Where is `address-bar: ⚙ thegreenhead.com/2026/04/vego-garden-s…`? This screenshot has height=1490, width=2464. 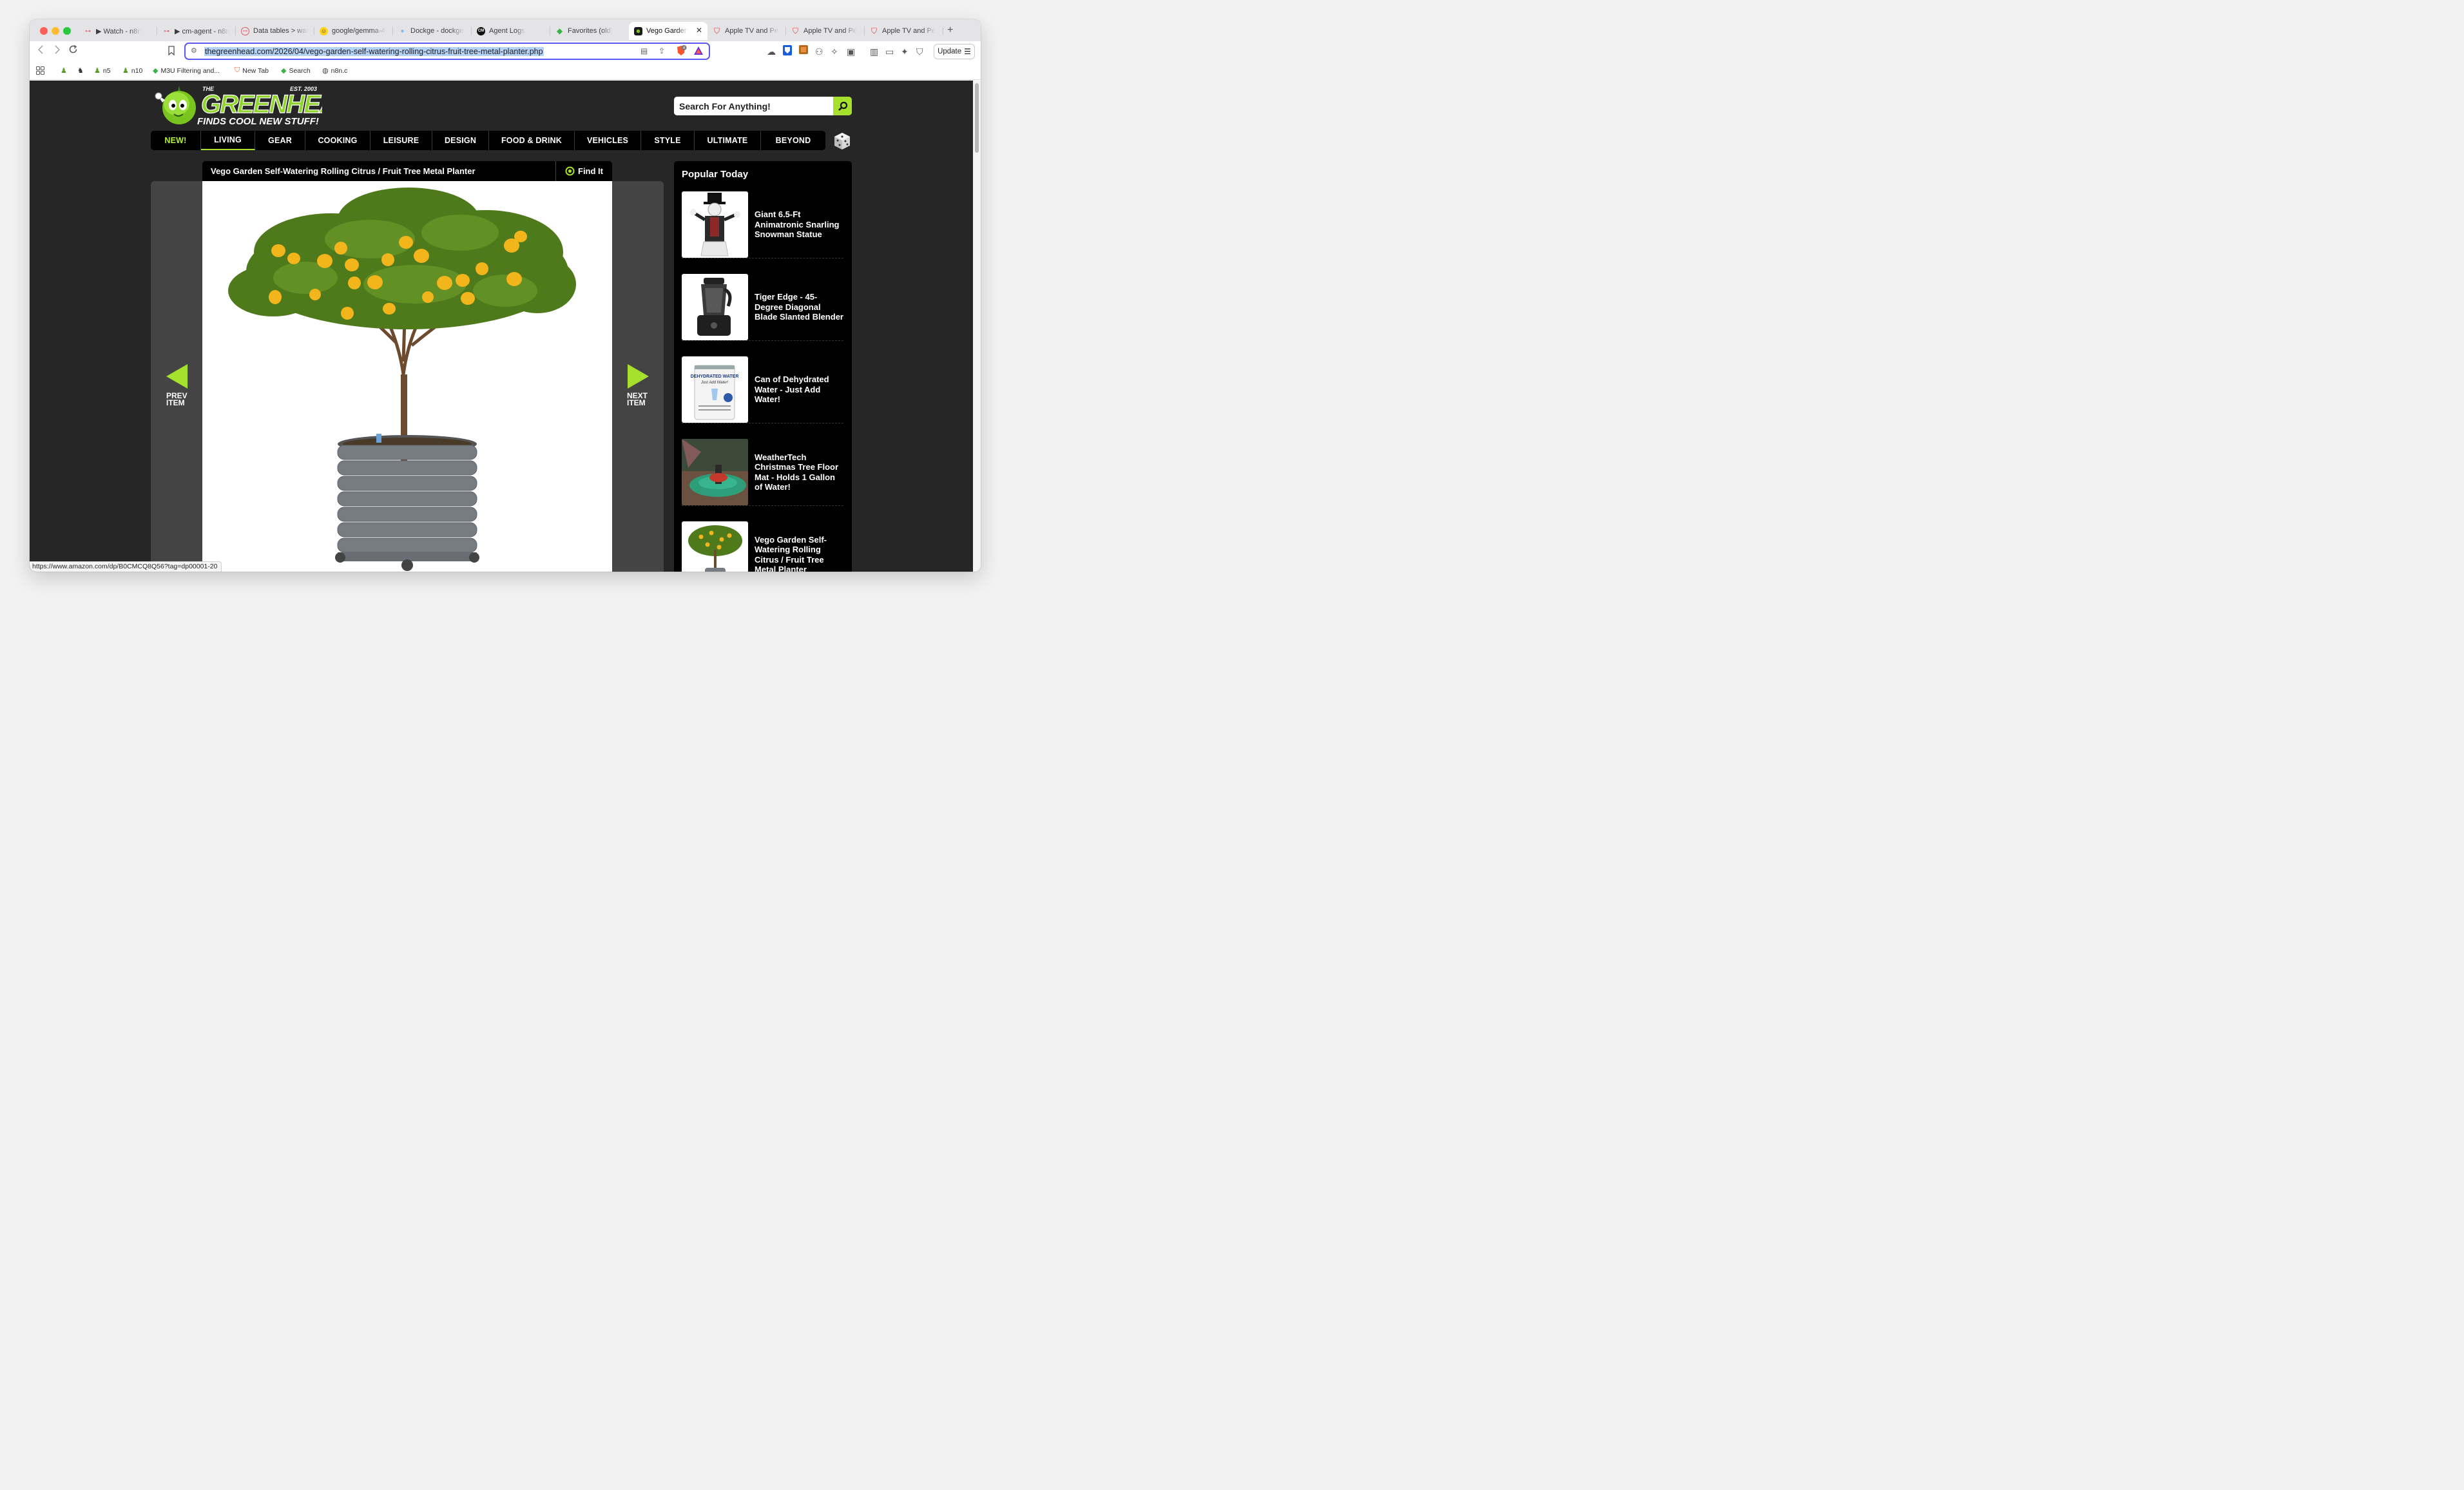
address-bar: ⚙ thegreenhead.com/2026/04/vego-garden-s… is located at coordinates (447, 51).